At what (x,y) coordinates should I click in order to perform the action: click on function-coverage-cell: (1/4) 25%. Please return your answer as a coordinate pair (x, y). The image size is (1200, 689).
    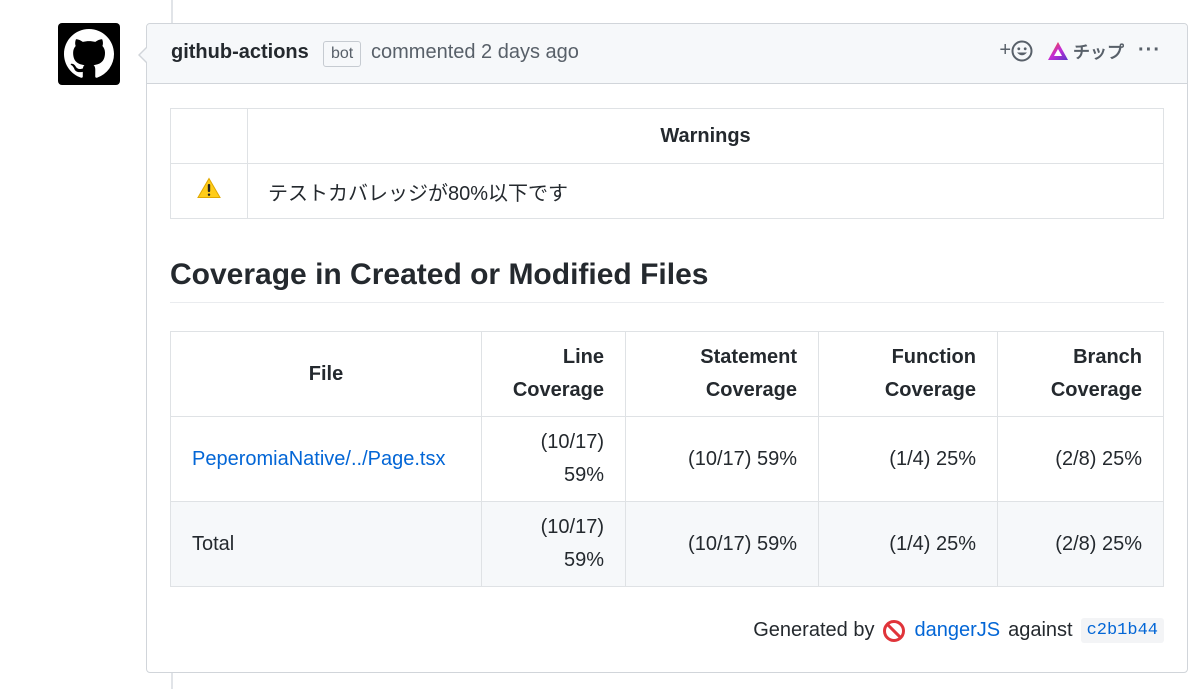
    Looking at the image, I should click on (908, 459).